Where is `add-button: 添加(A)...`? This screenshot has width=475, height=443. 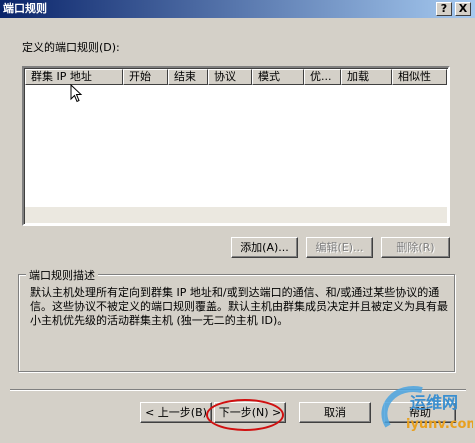 add-button: 添加(A)... is located at coordinates (264, 247).